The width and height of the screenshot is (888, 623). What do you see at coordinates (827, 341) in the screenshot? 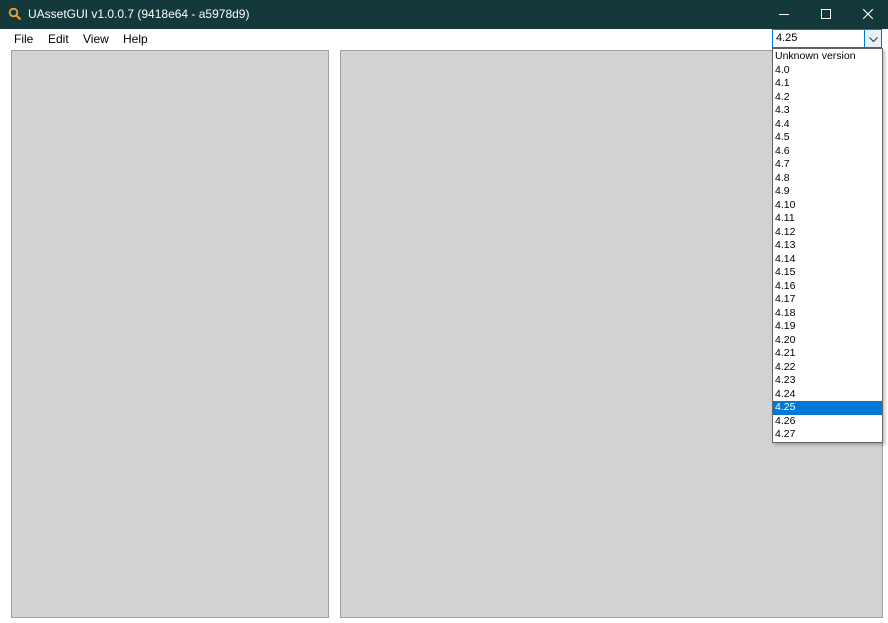
I see `version-option: 4.20` at bounding box center [827, 341].